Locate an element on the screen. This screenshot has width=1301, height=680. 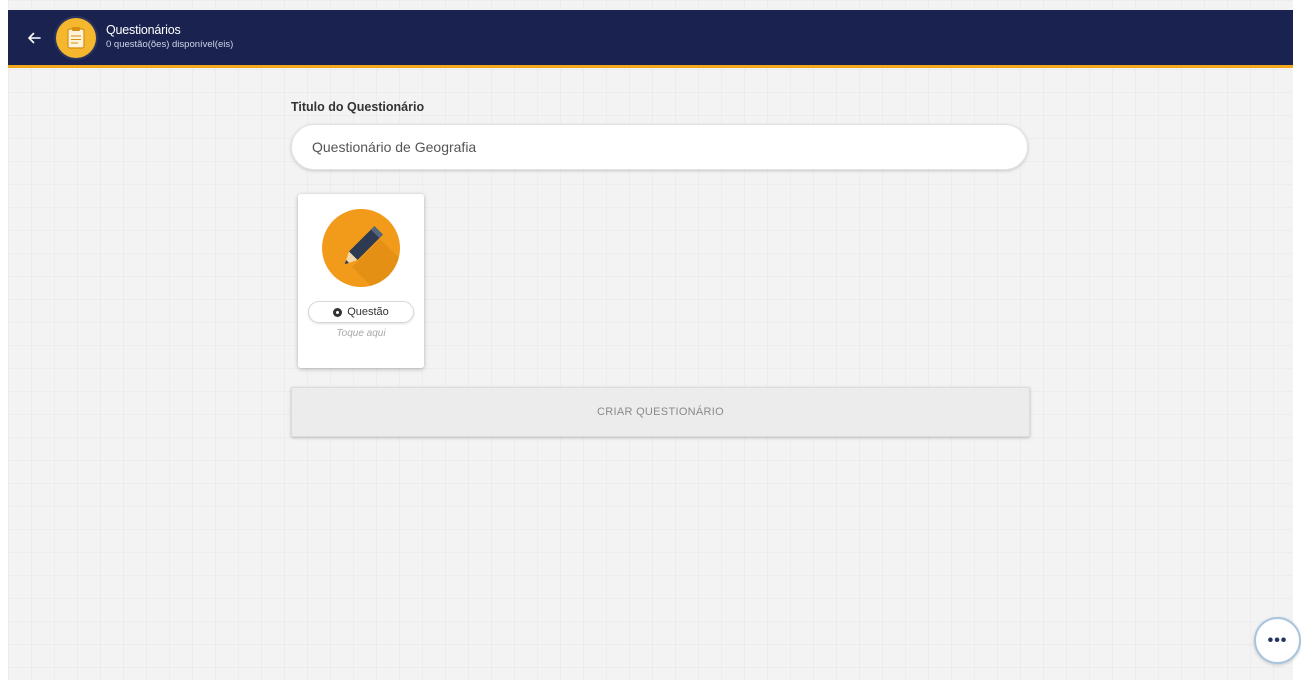
arrow-left-icon is located at coordinates (34, 37).